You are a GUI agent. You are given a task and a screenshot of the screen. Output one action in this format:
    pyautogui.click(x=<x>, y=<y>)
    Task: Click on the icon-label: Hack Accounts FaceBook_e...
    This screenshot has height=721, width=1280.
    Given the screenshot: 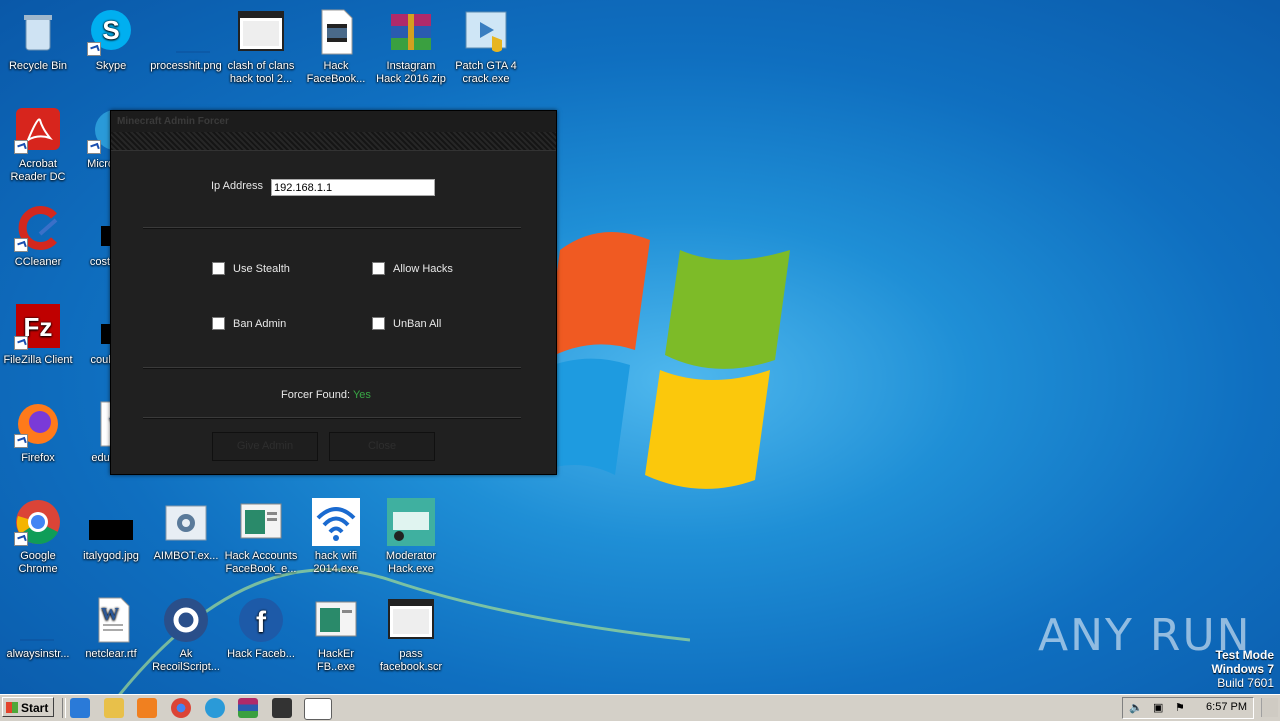 What is the action you would take?
    pyautogui.click(x=261, y=562)
    